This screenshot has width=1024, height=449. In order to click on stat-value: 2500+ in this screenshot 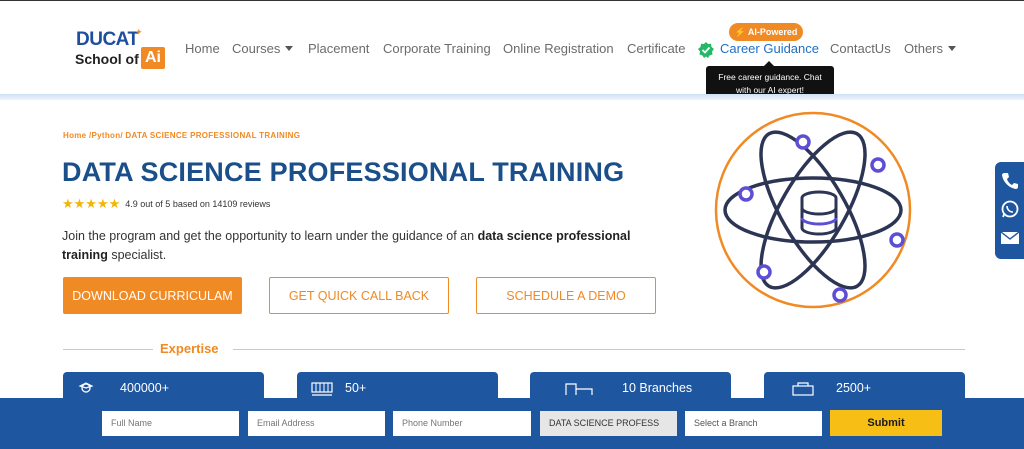, I will do `click(854, 388)`.